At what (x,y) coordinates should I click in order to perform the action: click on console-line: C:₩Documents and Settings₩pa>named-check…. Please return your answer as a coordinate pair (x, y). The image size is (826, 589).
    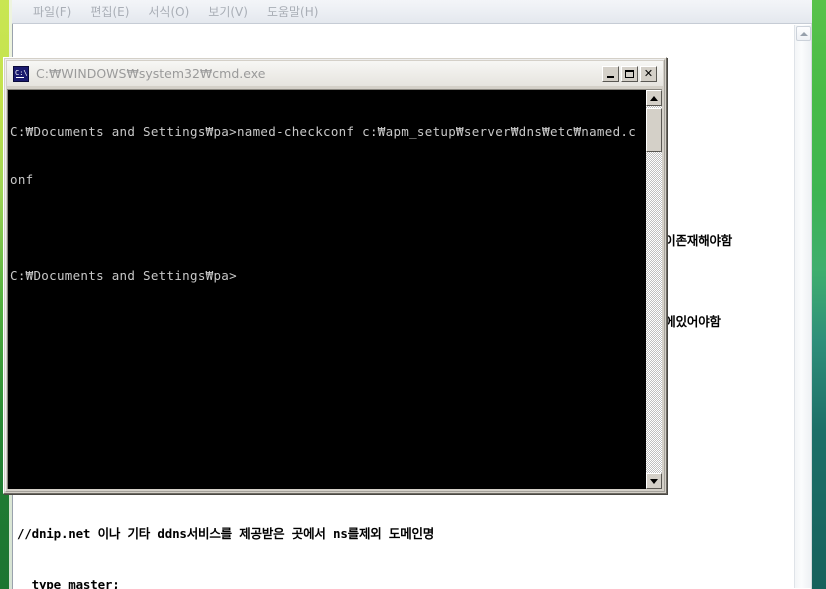
    Looking at the image, I should click on (323, 131).